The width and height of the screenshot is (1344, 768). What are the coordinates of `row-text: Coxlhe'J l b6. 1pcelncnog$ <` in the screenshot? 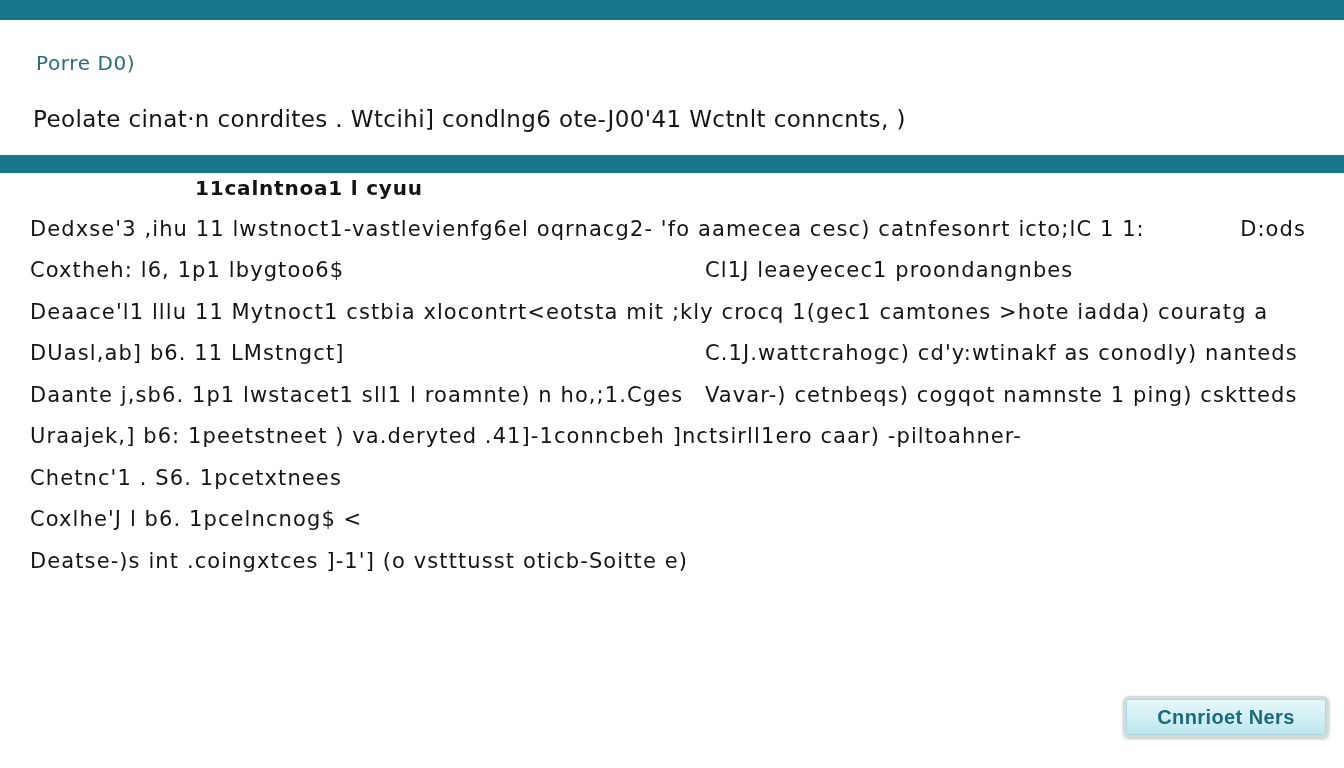 It's located at (196, 519).